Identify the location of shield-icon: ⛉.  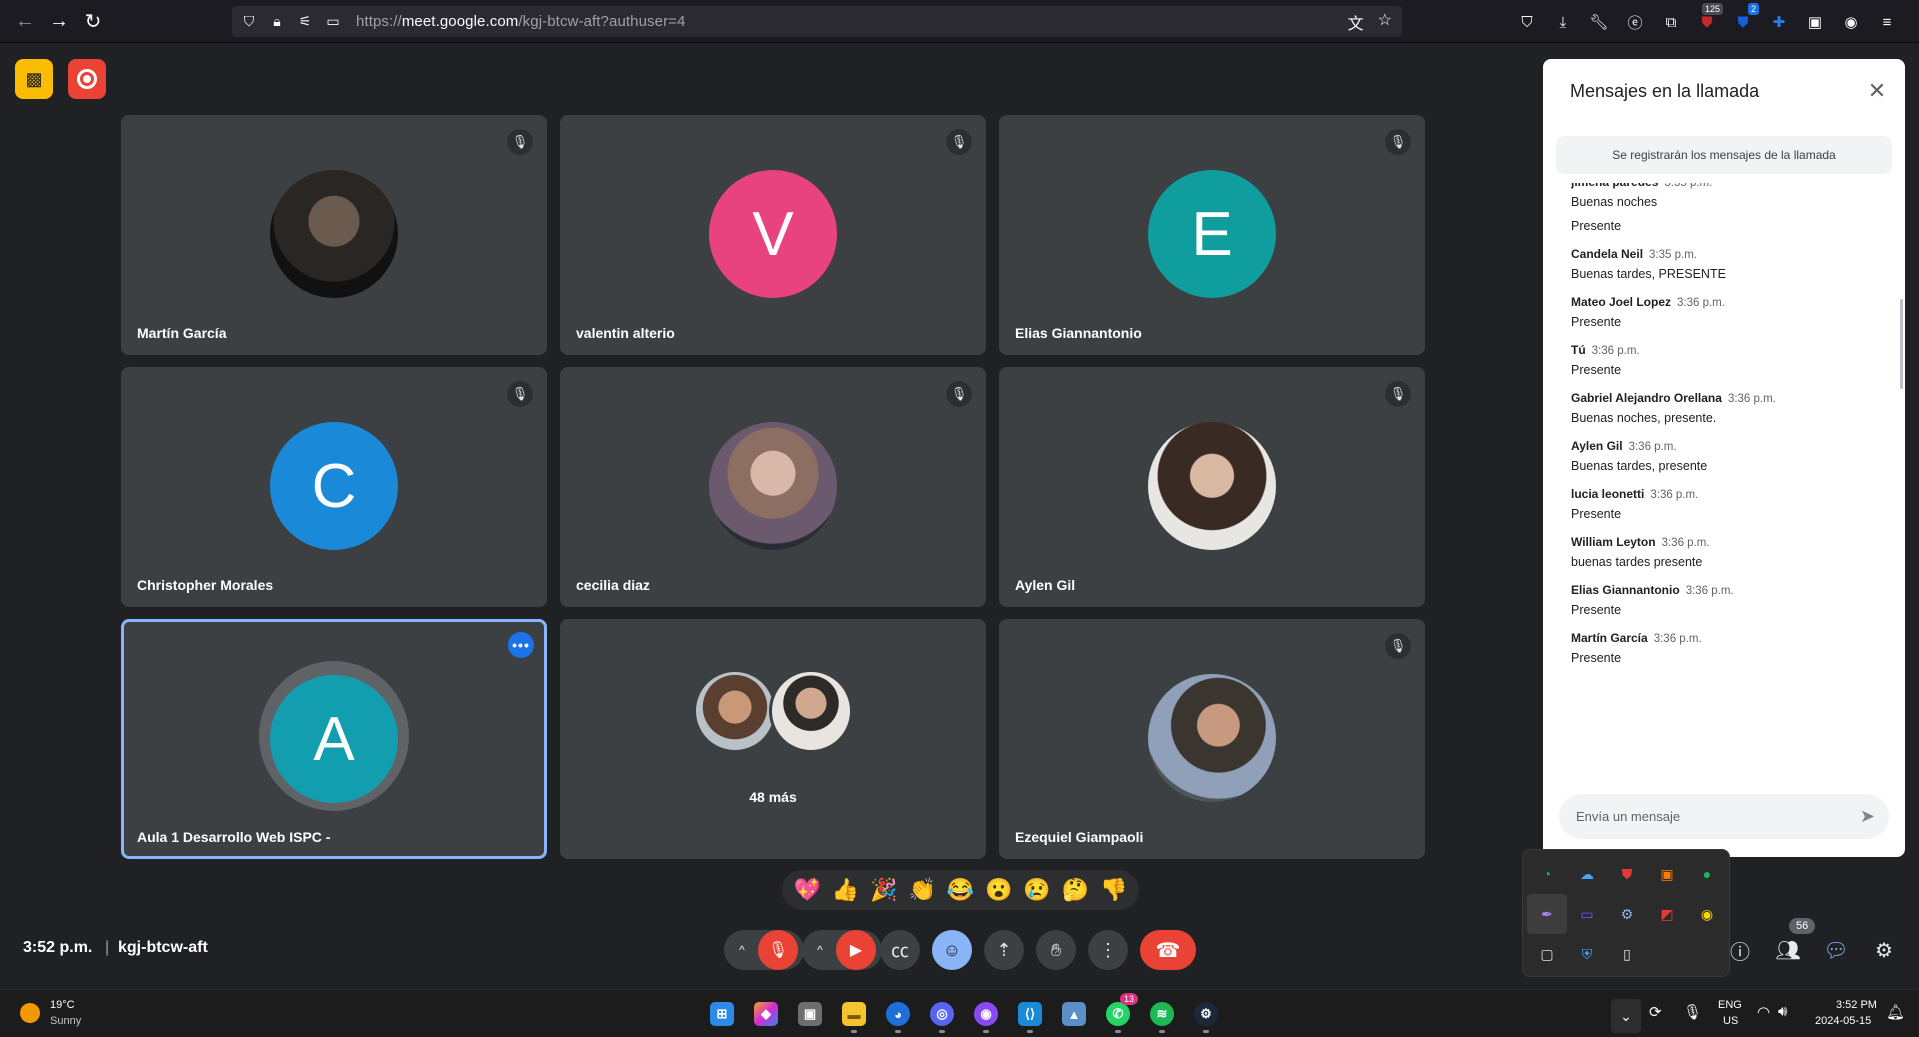
(249, 22).